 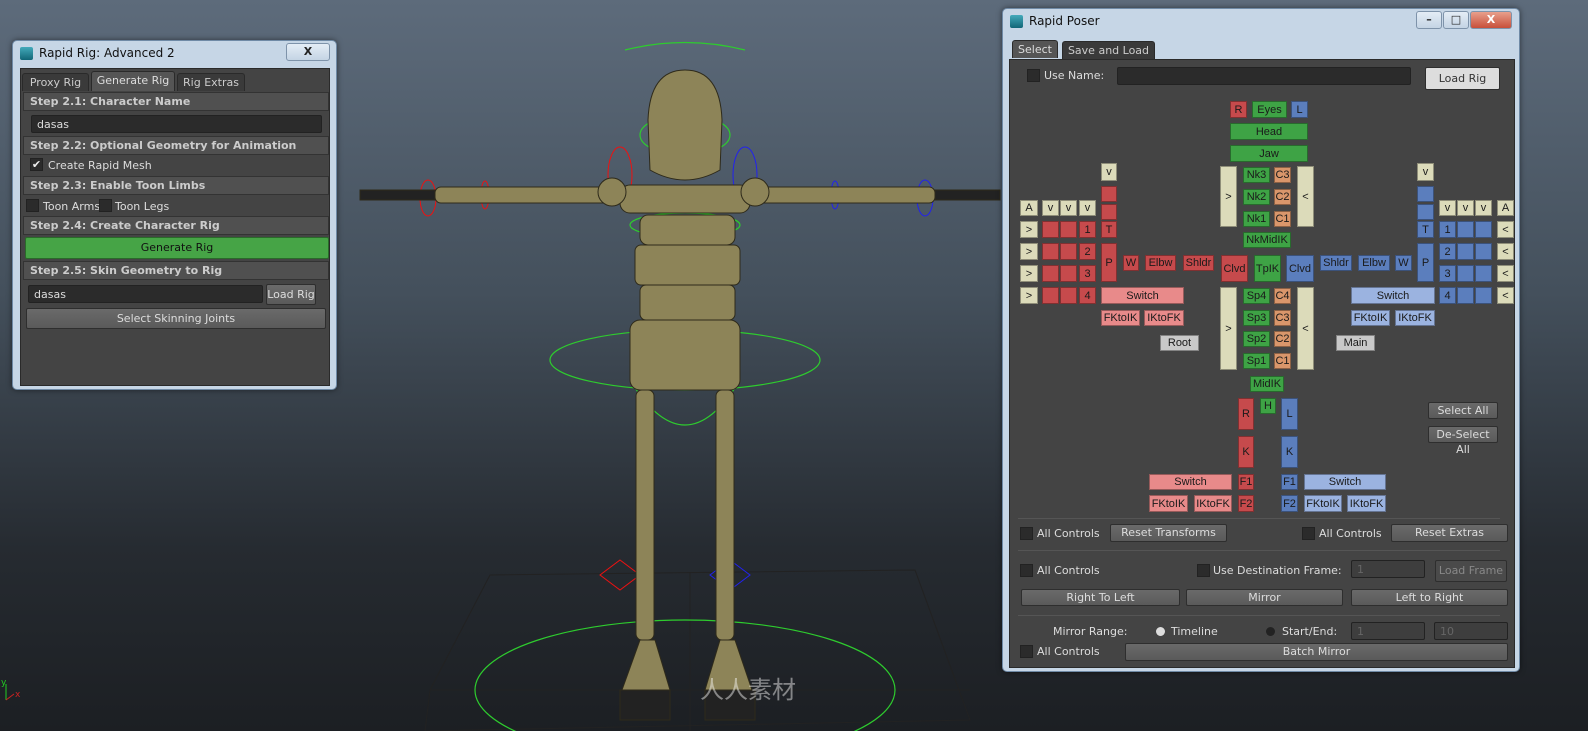 What do you see at coordinates (105, 205) in the screenshot?
I see `toon-legs-checkbox` at bounding box center [105, 205].